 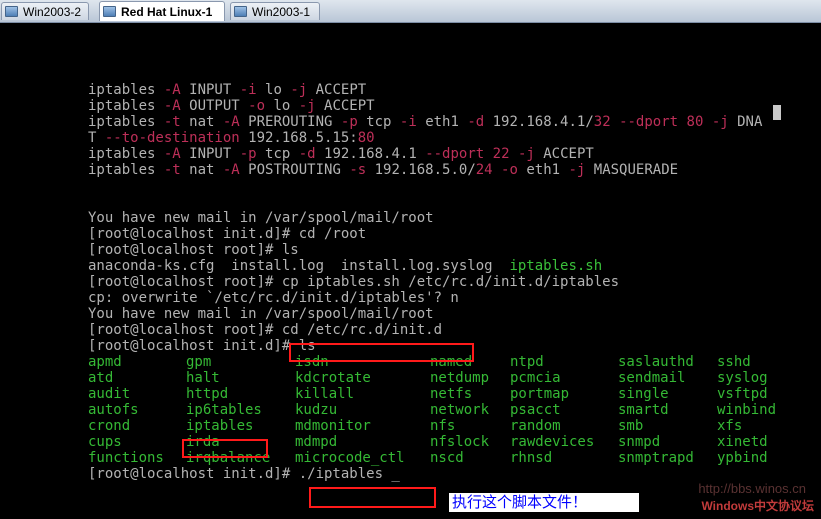 What do you see at coordinates (227, 234) in the screenshot?
I see `terminal-line: [root@localhost init.d]# cd /root` at bounding box center [227, 234].